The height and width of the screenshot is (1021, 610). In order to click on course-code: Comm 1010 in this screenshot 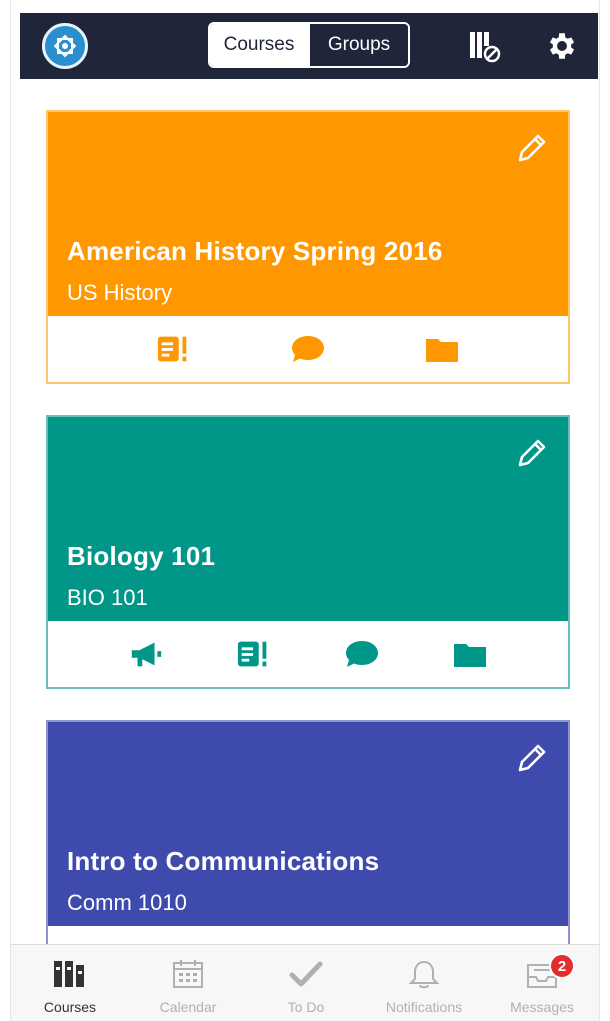, I will do `click(127, 902)`.